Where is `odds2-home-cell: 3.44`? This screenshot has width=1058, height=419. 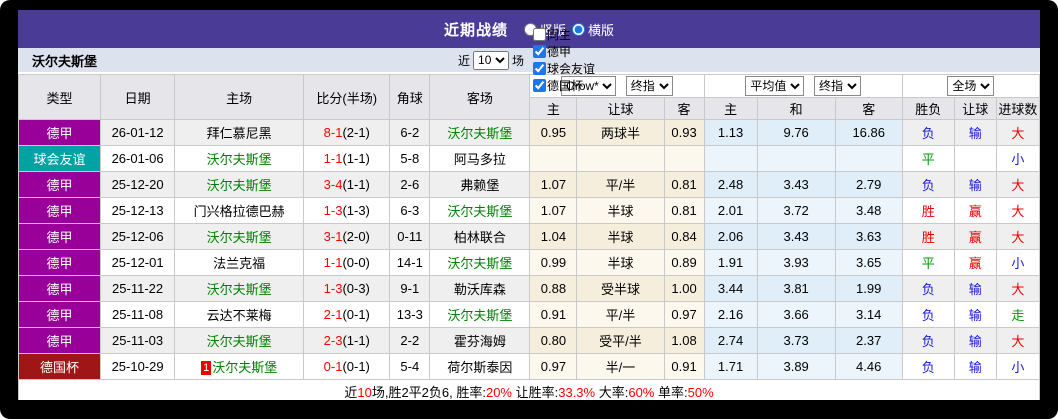 odds2-home-cell: 3.44 is located at coordinates (730, 288).